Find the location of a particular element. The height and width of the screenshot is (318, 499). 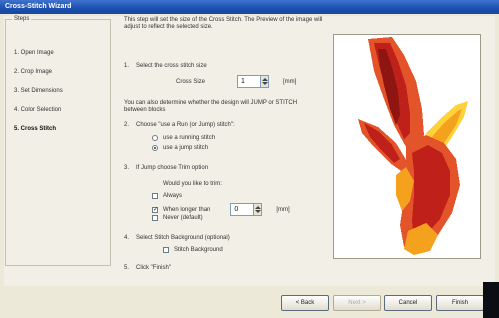

cross-size-spinner is located at coordinates (265, 81).